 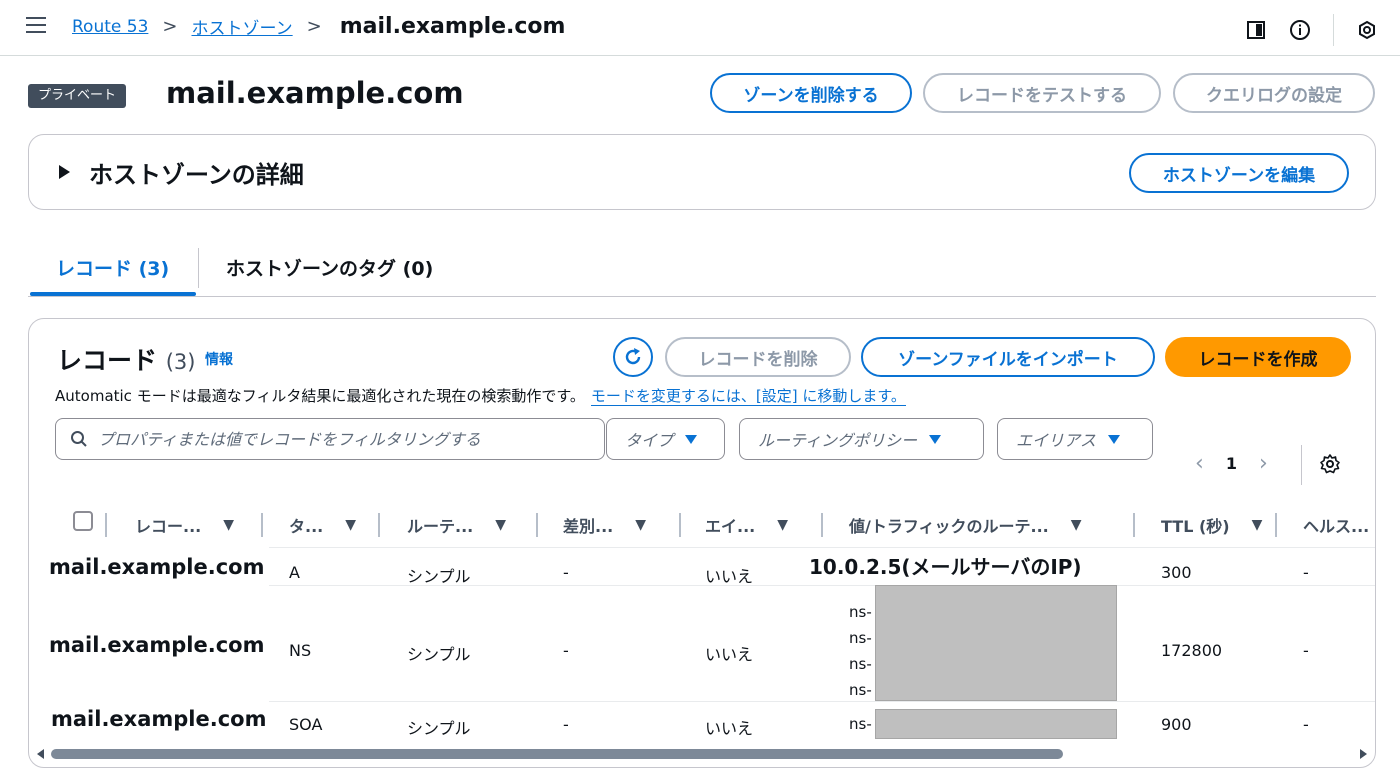 What do you see at coordinates (456, 525) in the screenshot?
I see `column-header-routing: ルーテ... ▼` at bounding box center [456, 525].